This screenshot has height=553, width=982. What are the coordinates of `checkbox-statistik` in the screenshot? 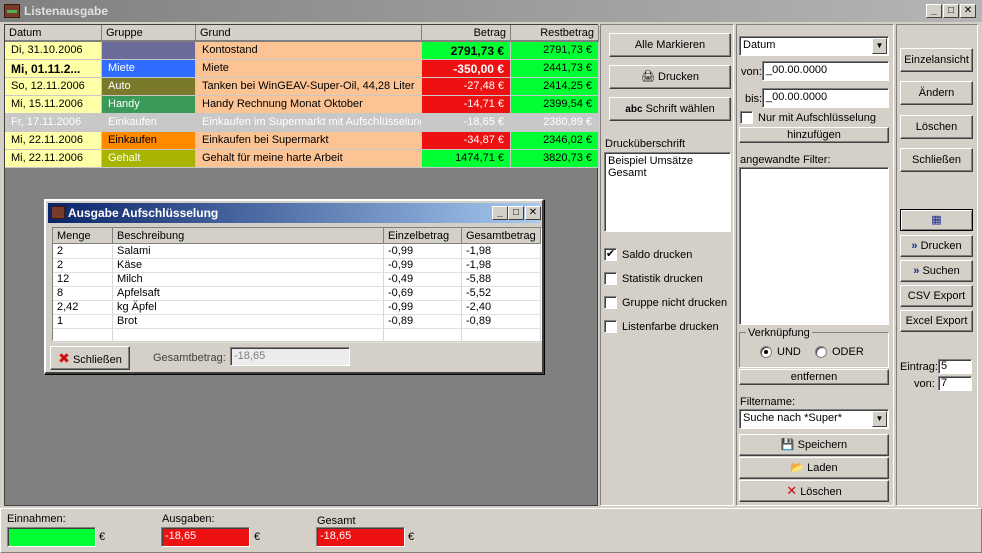 It's located at (610, 278).